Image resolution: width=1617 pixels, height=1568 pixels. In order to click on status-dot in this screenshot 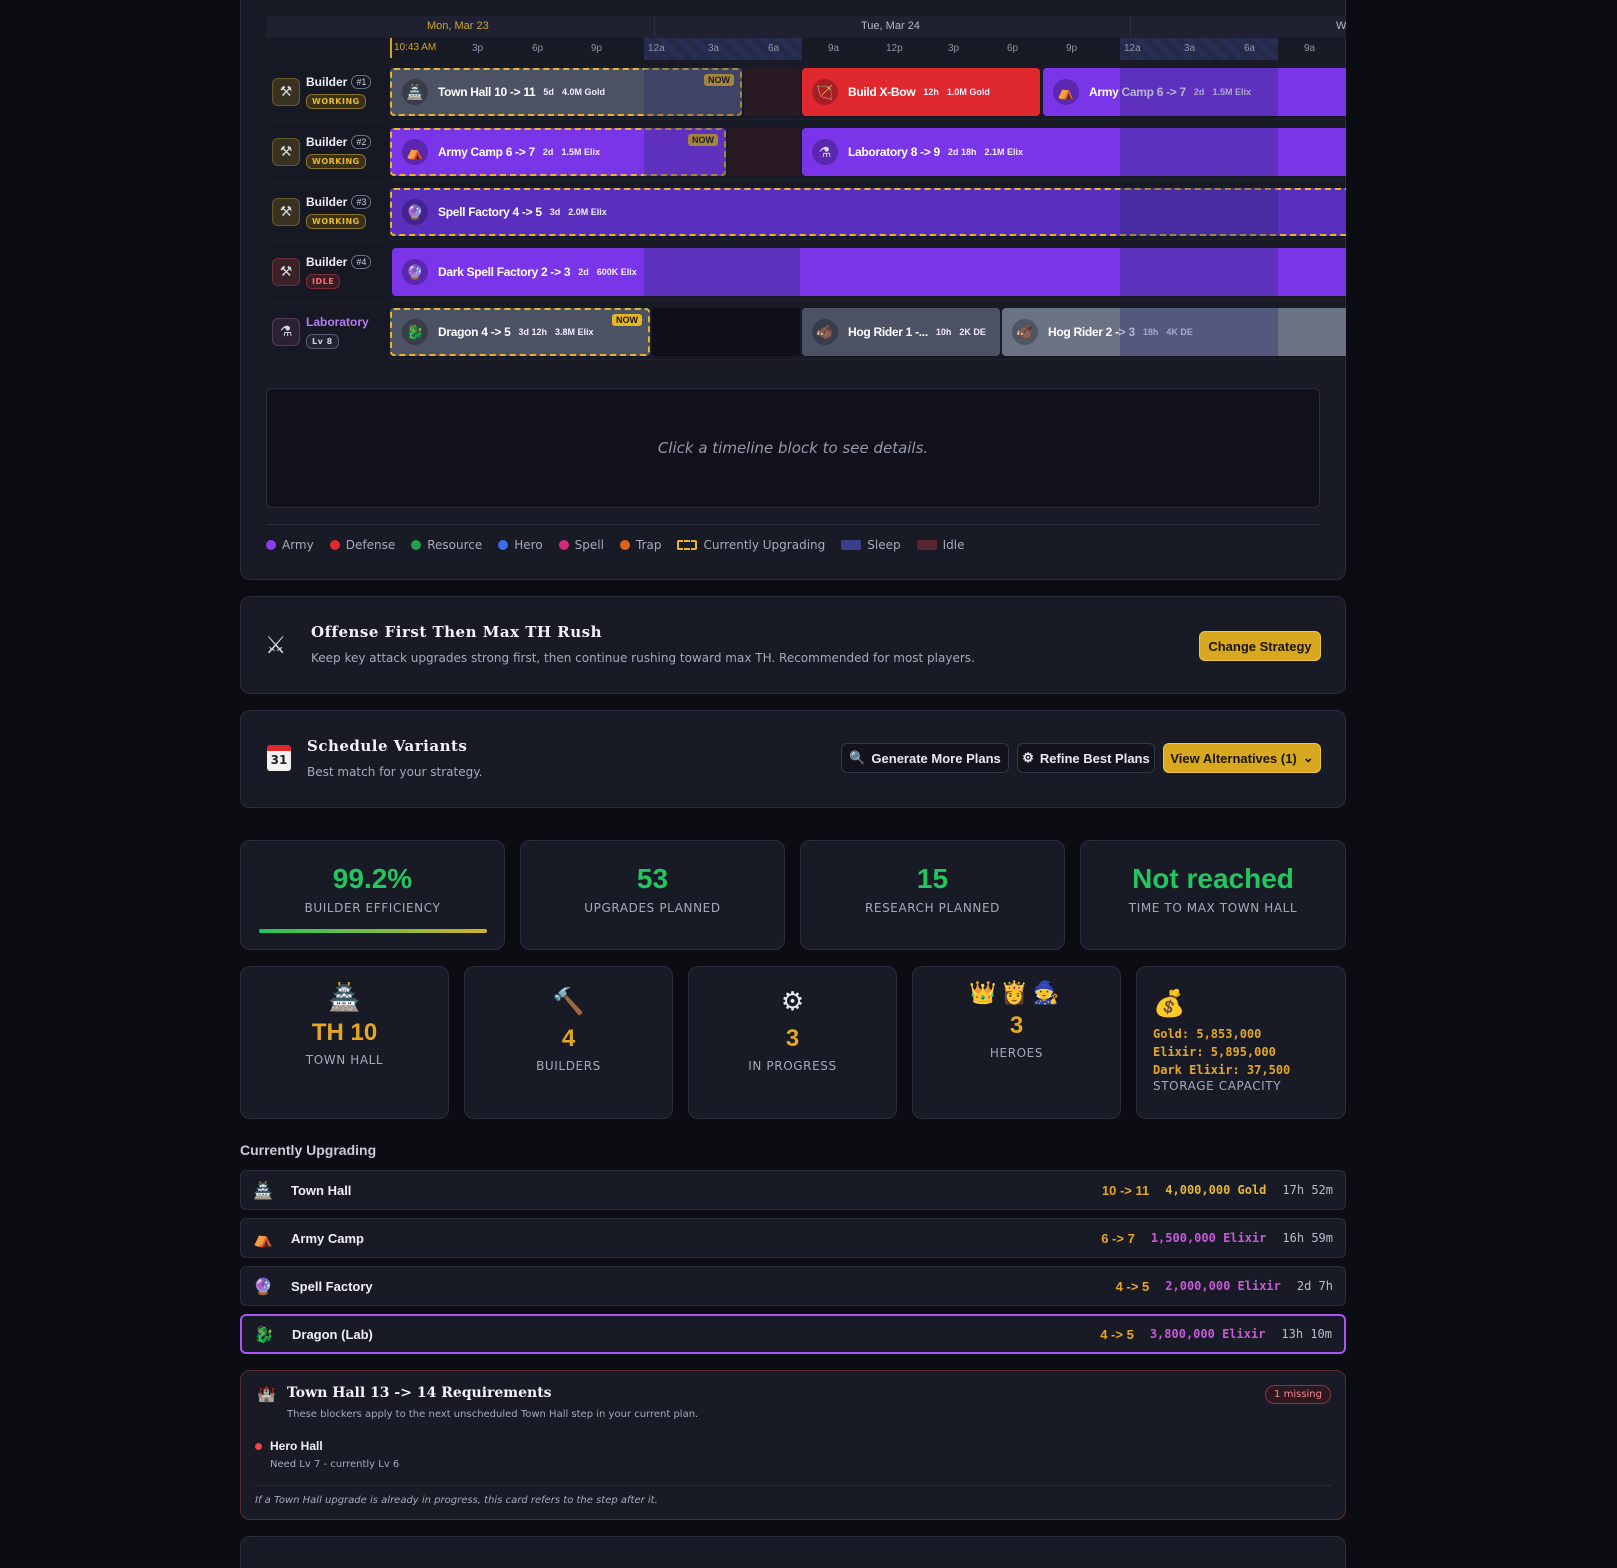, I will do `click(258, 1446)`.